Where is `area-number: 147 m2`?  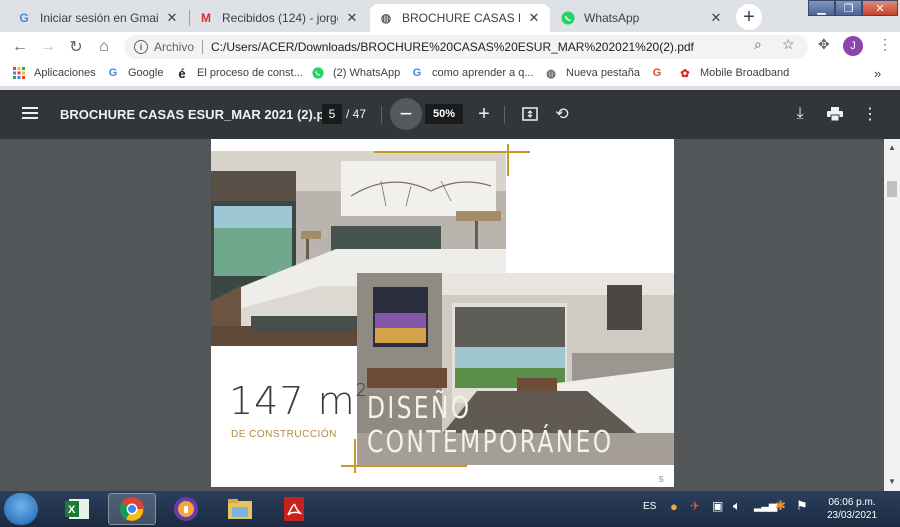
area-number: 147 m2 is located at coordinates (299, 401).